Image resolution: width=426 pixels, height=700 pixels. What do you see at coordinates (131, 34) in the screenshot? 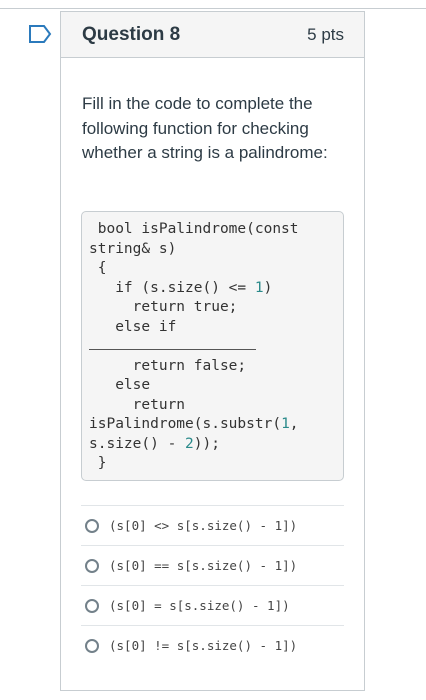
I see `question-title: Question 8` at bounding box center [131, 34].